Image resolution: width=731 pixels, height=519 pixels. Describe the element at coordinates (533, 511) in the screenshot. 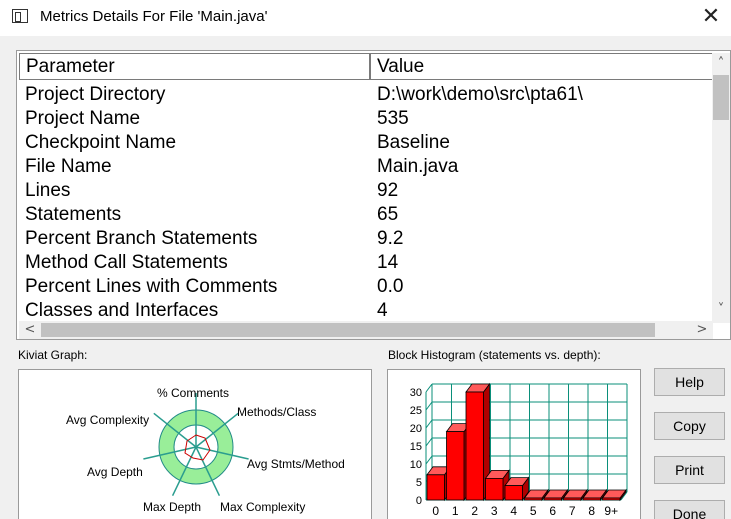

I see `x-tick-label: 5` at that location.